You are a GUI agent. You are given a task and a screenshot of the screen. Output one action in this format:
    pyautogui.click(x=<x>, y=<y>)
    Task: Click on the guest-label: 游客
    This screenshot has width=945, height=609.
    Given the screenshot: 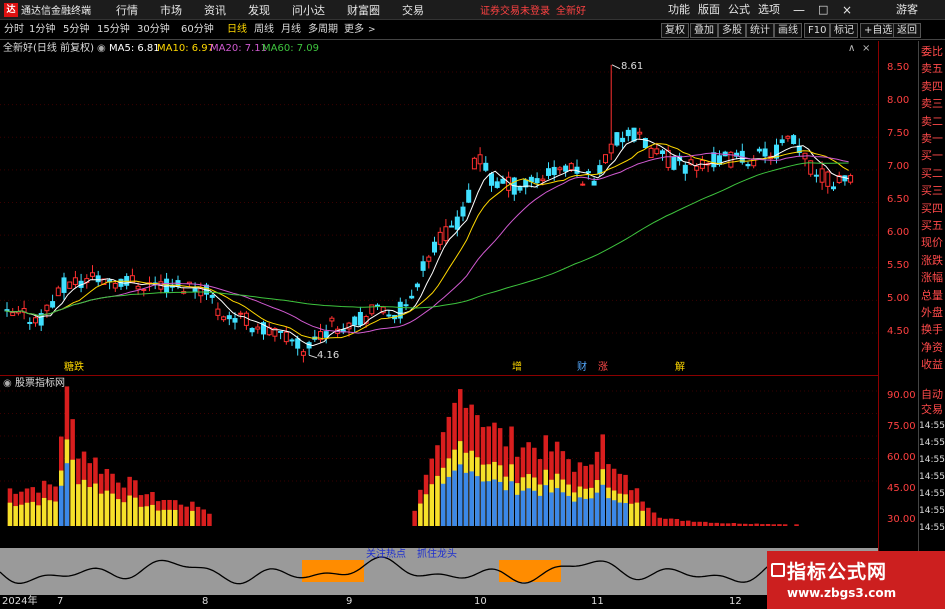 What is the action you would take?
    pyautogui.click(x=907, y=10)
    